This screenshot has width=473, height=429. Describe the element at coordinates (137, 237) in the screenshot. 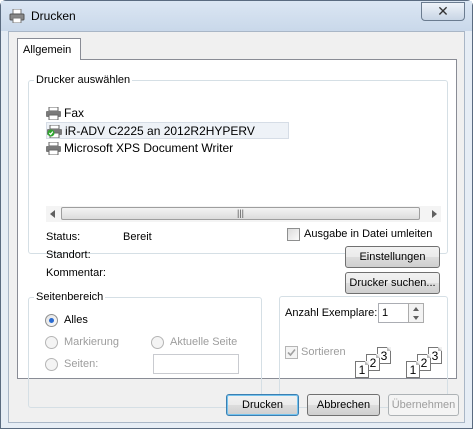

I see `status-value: Bereit` at that location.